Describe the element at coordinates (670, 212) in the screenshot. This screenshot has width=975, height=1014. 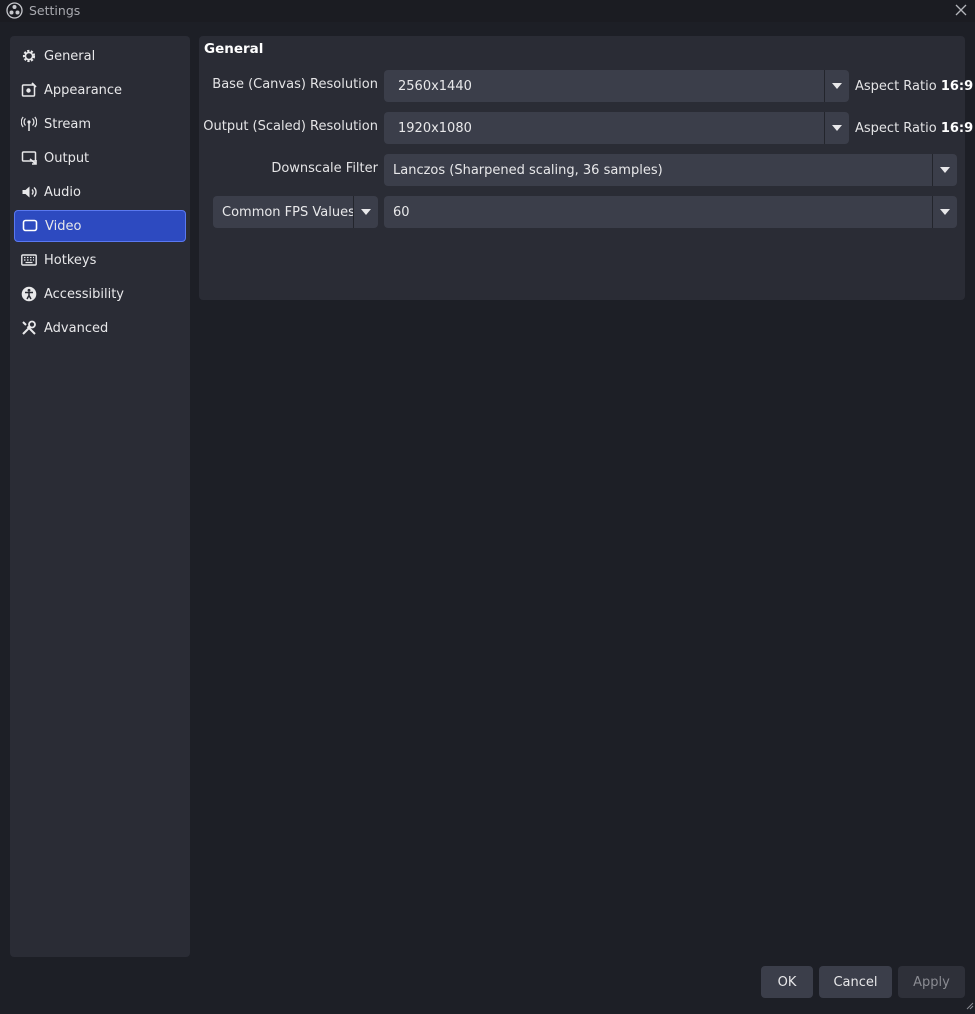
I see `fps-value-select: 60` at that location.